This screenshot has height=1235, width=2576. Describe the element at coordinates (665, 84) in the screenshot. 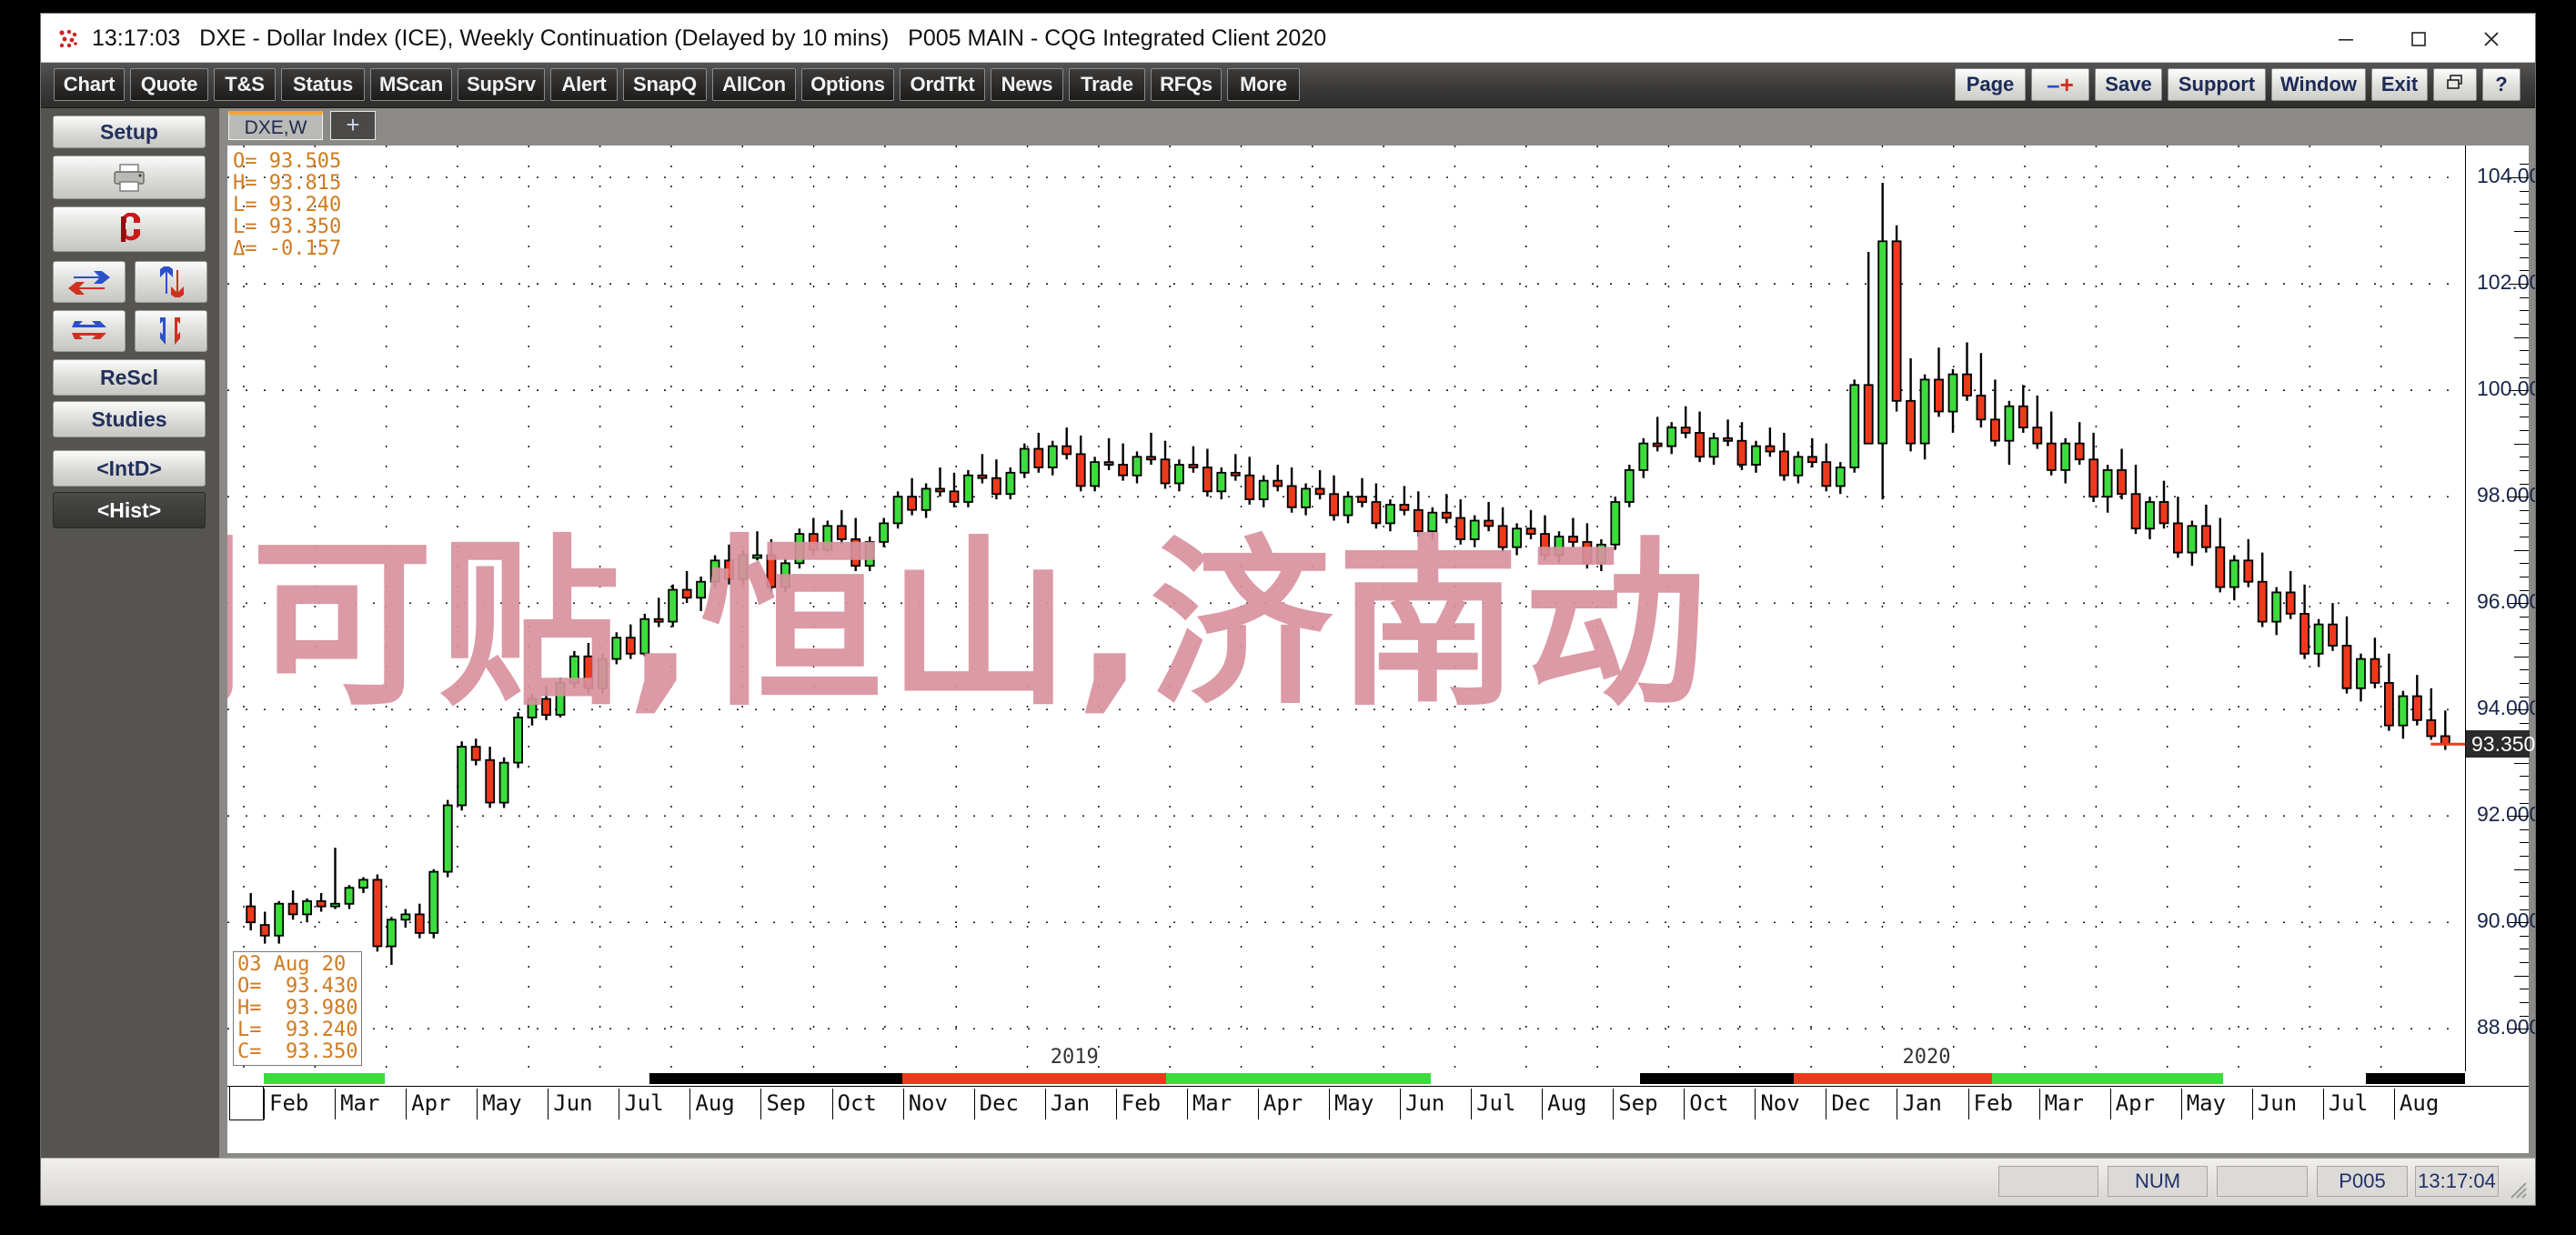

I see `toolbar-button-snapq: SnapQ` at that location.